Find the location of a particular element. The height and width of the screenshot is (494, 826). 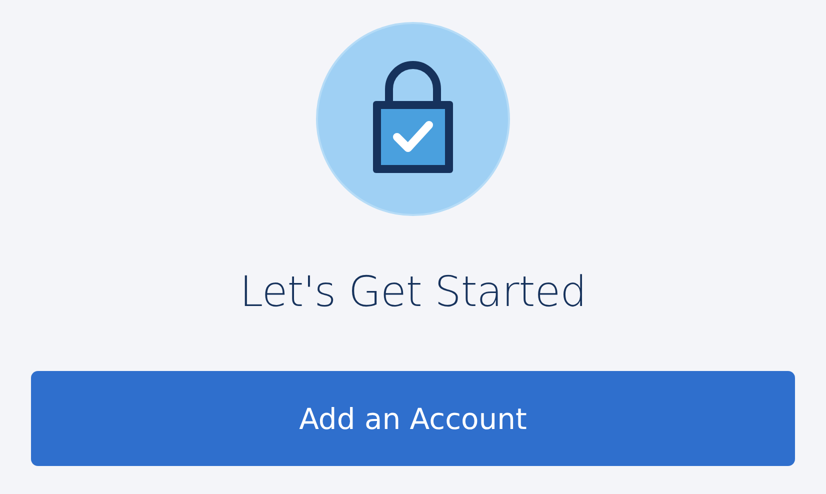

page-heading: Let's Get Started is located at coordinates (413, 292).